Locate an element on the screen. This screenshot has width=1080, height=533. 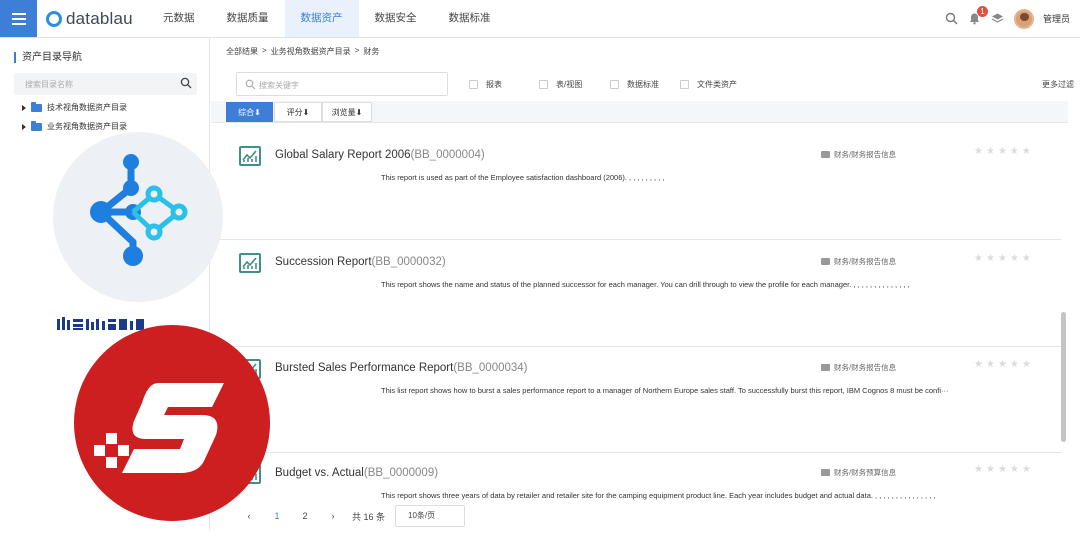
result-code: (BB_0000004) is located at coordinates (447, 155).